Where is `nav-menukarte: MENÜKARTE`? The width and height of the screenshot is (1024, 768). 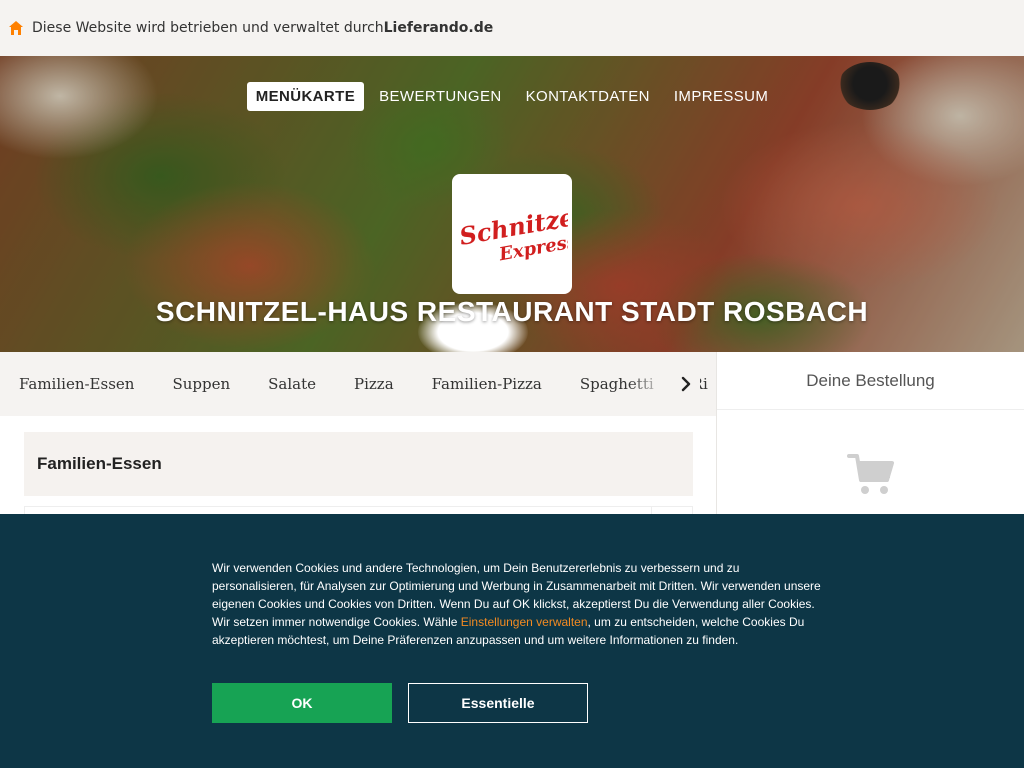
nav-menukarte: MENÜKARTE is located at coordinates (305, 96).